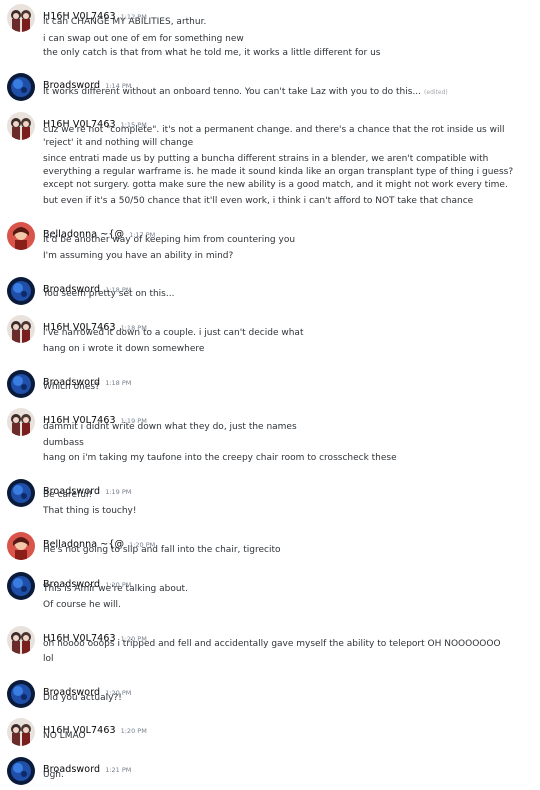  Describe the element at coordinates (90, 511) in the screenshot. I see `message-line: That thing is touchy!` at that location.